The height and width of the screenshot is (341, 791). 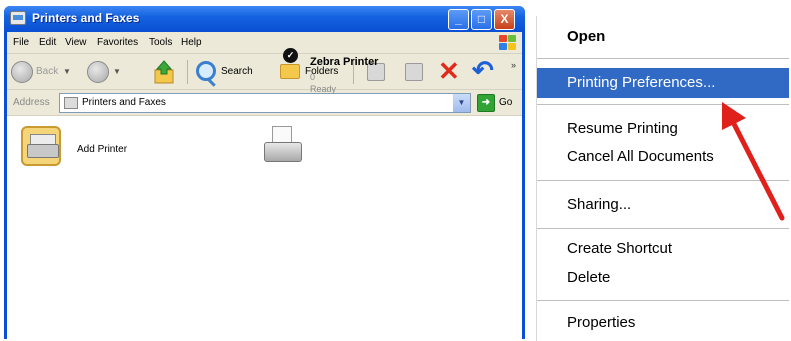 What do you see at coordinates (76, 42) in the screenshot?
I see `menu-view: View` at bounding box center [76, 42].